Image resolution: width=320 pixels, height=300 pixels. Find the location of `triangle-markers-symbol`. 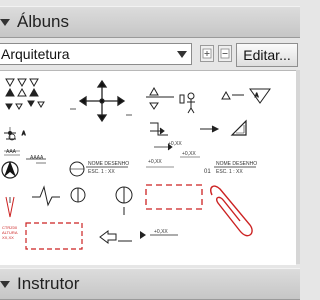

triangle-markers-symbol is located at coordinates (25, 94).